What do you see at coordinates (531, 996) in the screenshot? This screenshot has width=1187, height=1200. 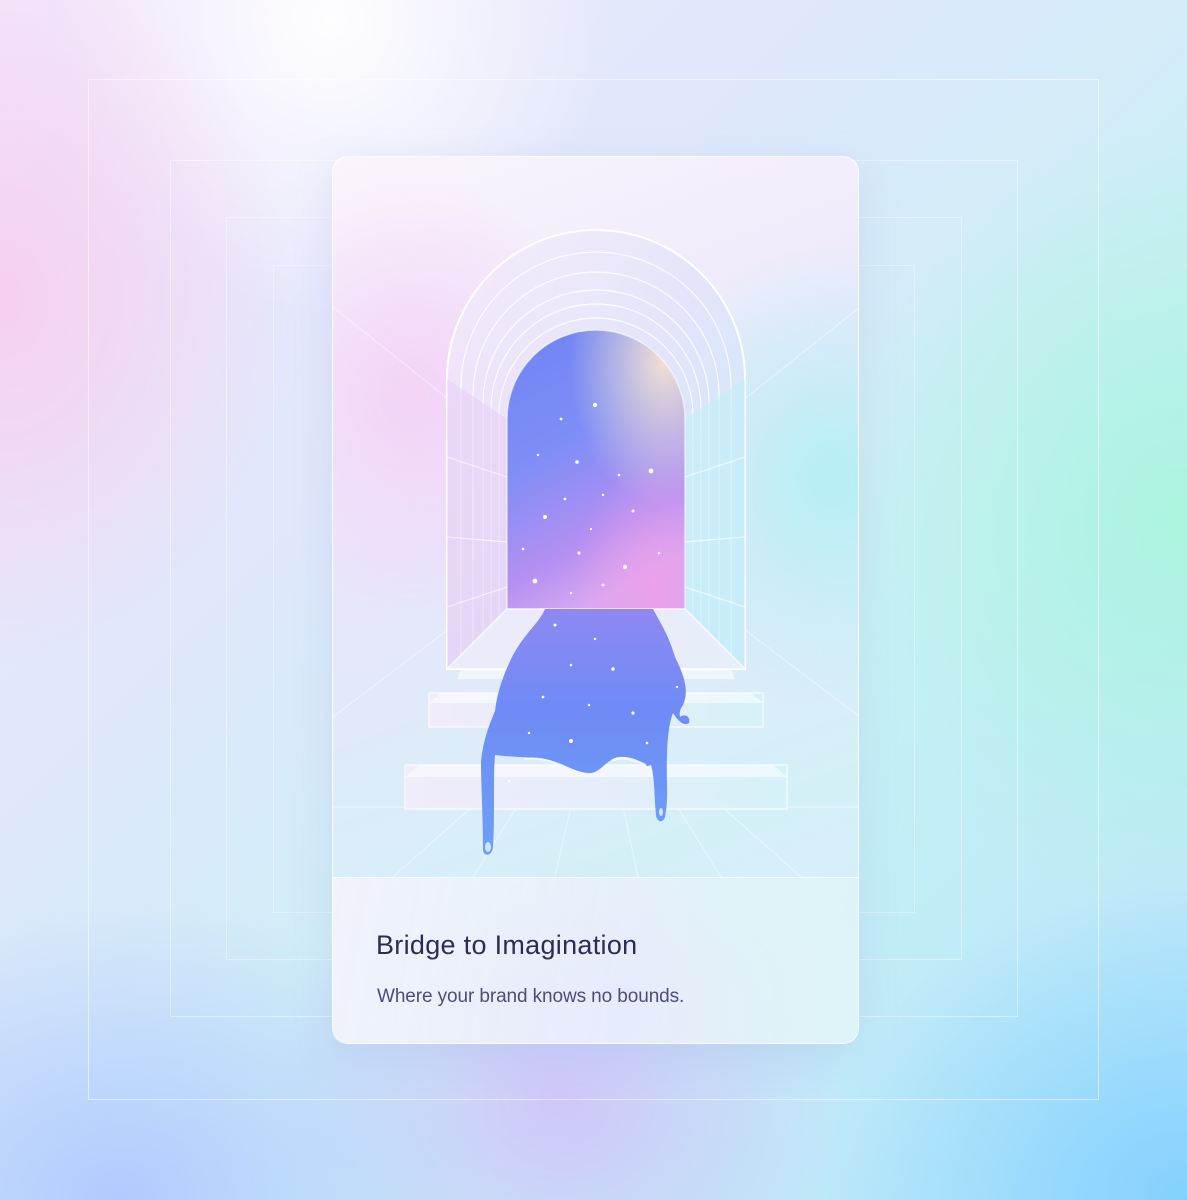 I see `card-subtitle: Where your brand knows no bounds.` at bounding box center [531, 996].